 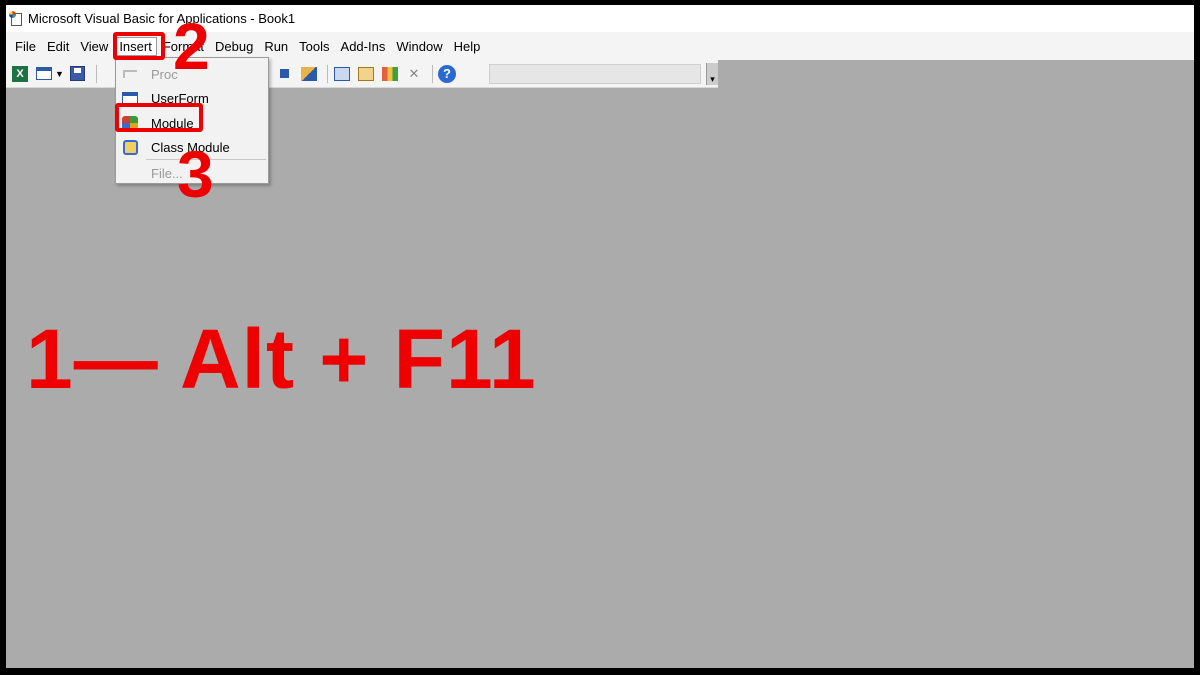 I want to click on userform-icon, so click(x=44, y=73).